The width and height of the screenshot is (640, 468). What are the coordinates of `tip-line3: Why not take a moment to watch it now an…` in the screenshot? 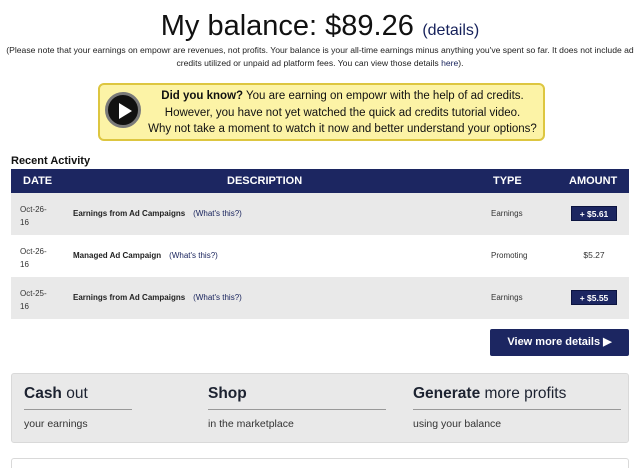 It's located at (342, 129).